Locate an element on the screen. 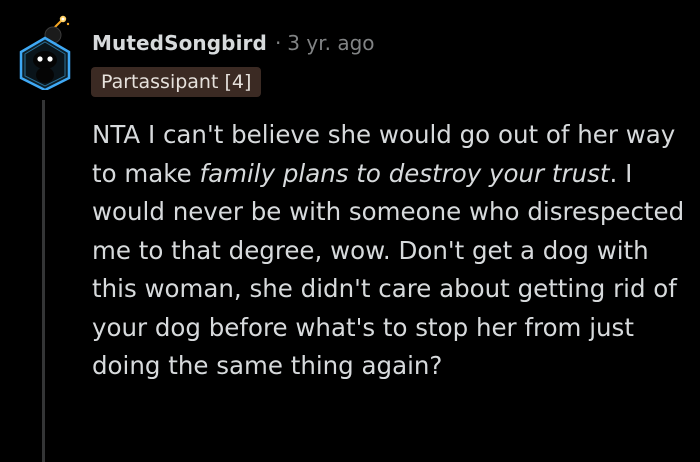 Image resolution: width=700 pixels, height=462 pixels. user-flair-badge: Partassipant [4] is located at coordinates (176, 82).